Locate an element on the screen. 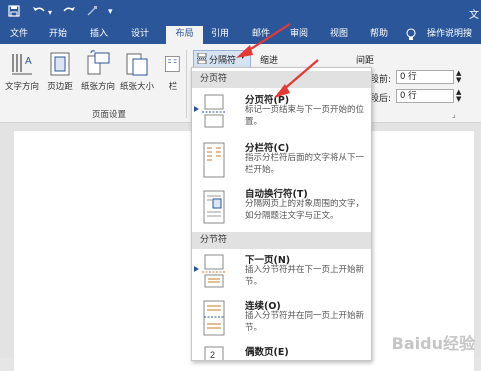 This screenshot has width=481, height=371. tab-review: 审阅 is located at coordinates (299, 35).